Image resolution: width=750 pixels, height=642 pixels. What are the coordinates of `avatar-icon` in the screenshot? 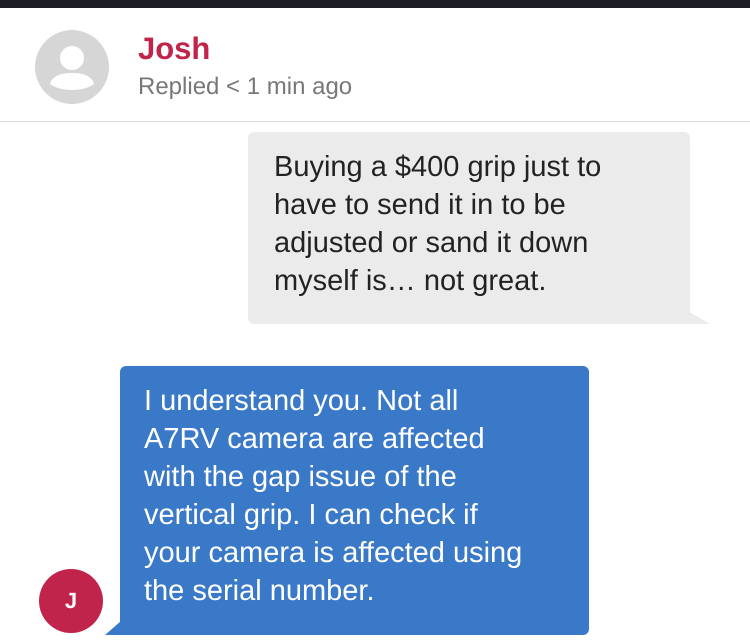 It's located at (72, 67).